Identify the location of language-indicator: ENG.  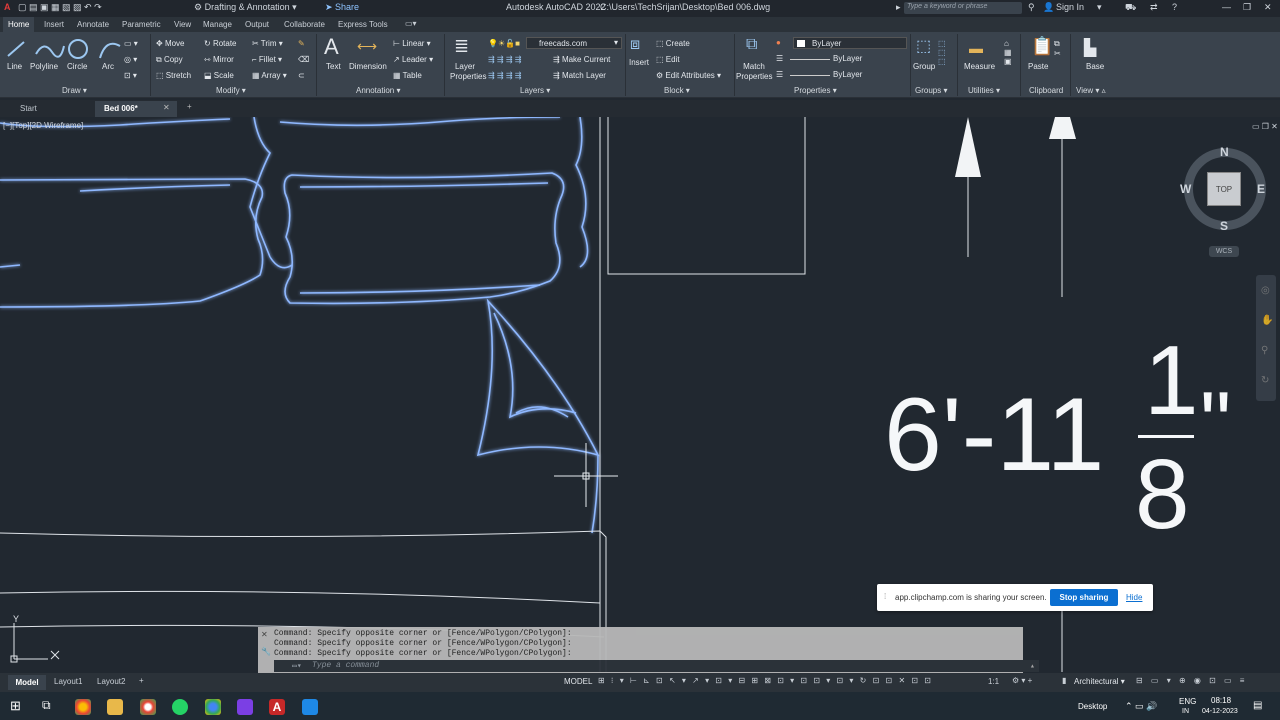
(1187, 701).